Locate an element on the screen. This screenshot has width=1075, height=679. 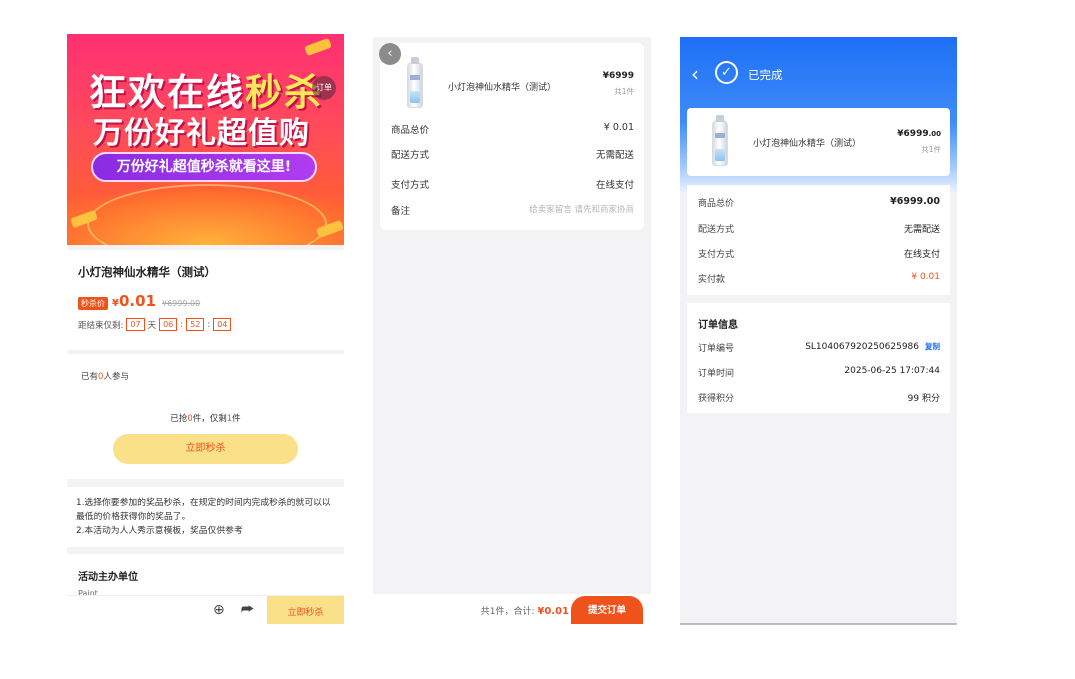
share-icon: ⮫ is located at coordinates (247, 610).